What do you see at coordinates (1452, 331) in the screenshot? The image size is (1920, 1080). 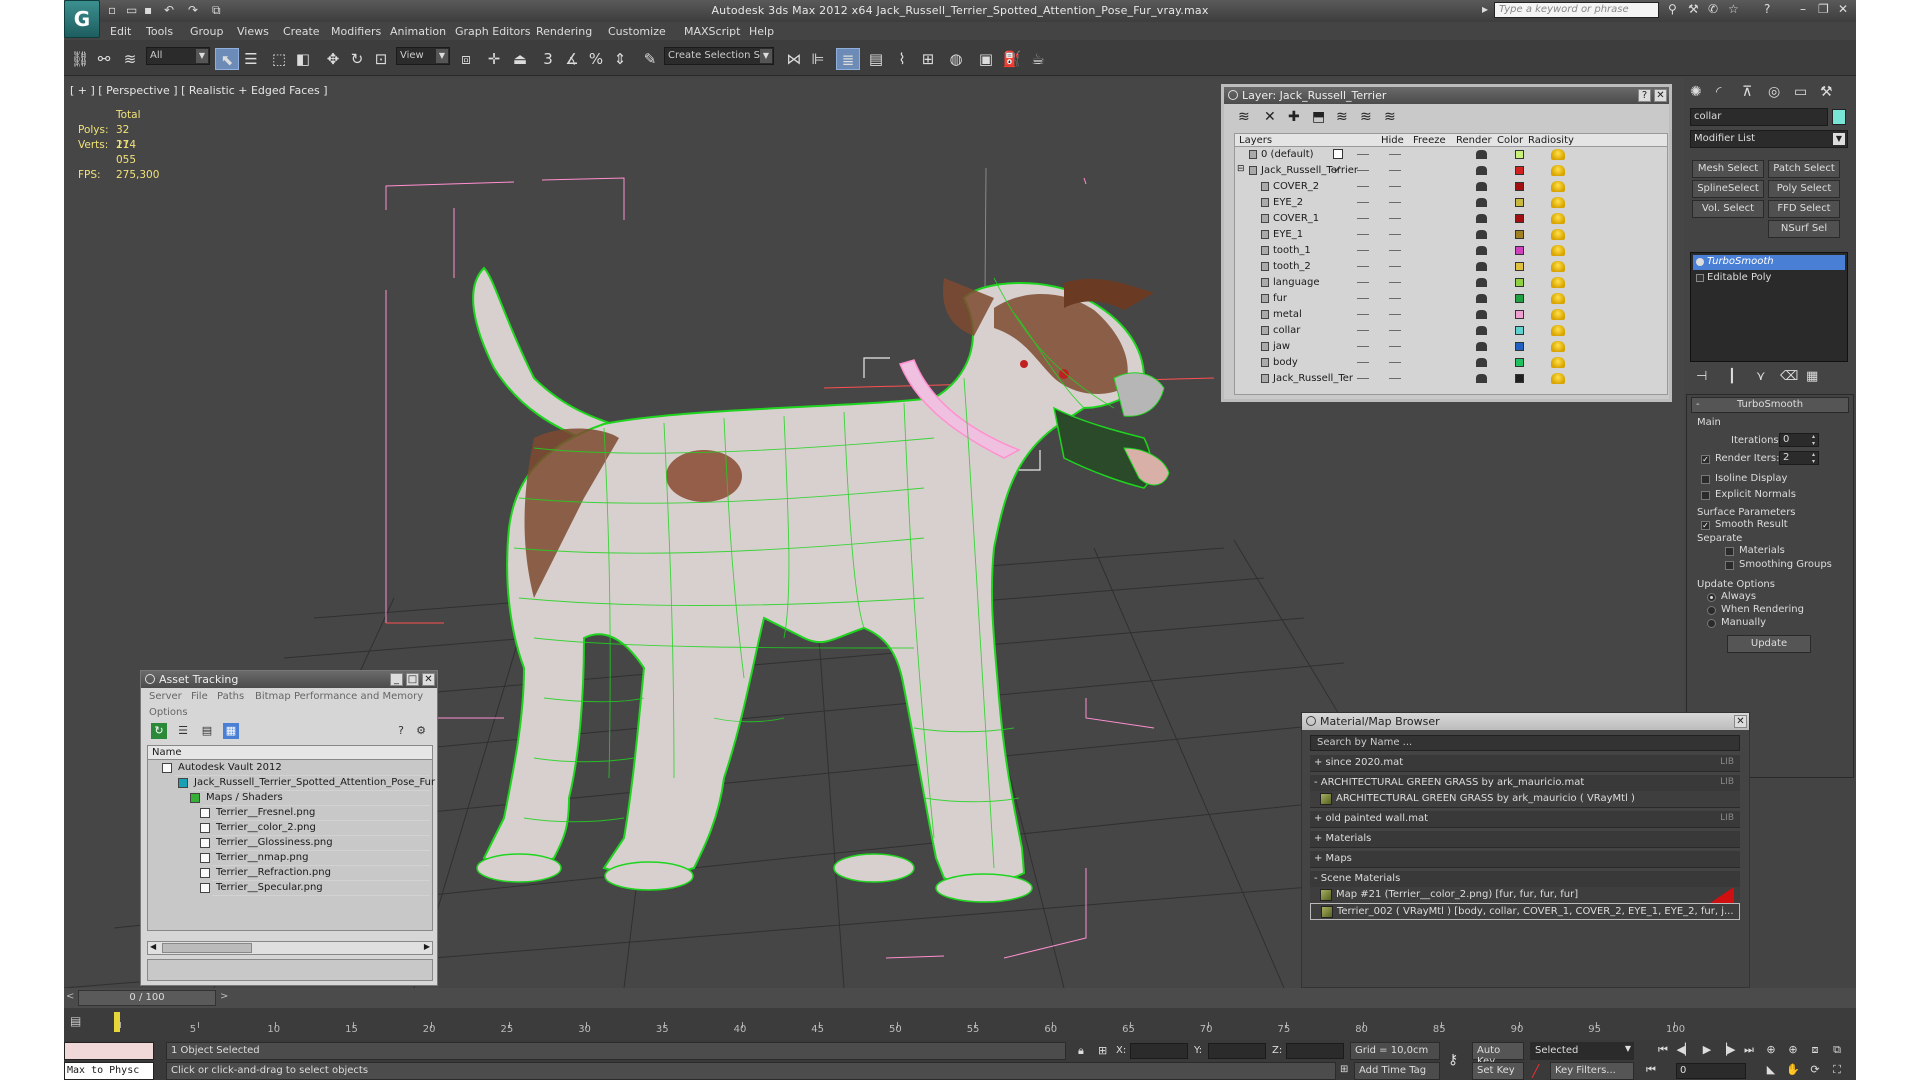 I see `layer-row: collar` at bounding box center [1452, 331].